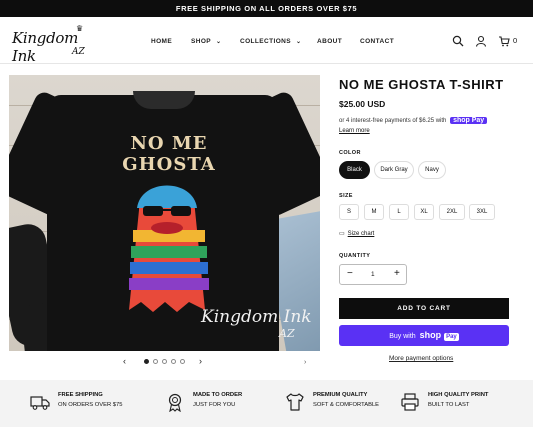  Describe the element at coordinates (40, 403) in the screenshot. I see `truck-icon` at that location.